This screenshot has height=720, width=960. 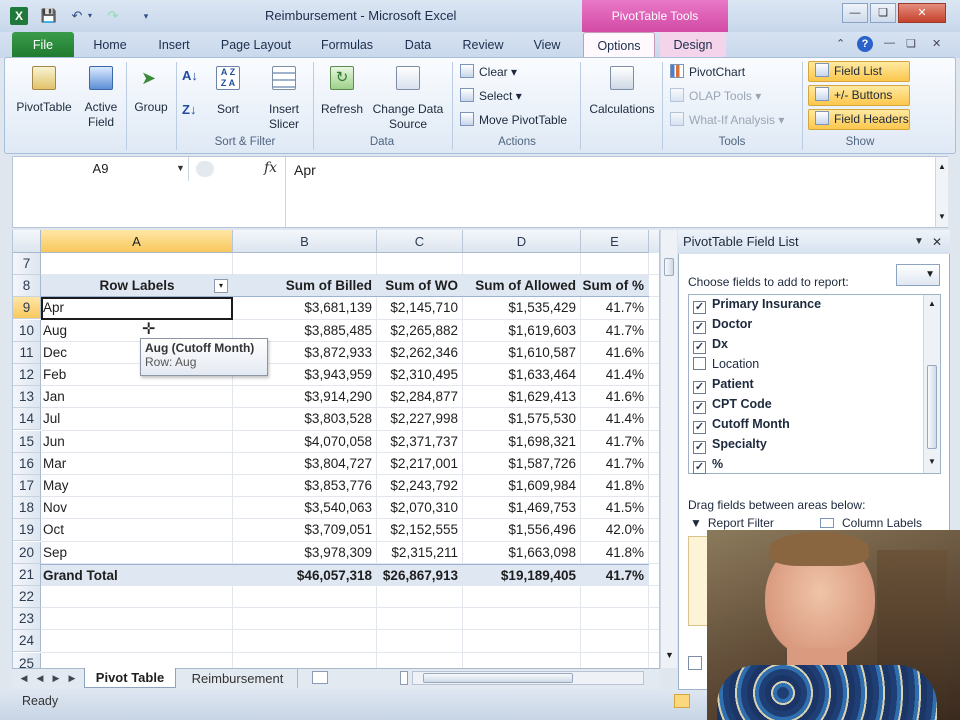 What do you see at coordinates (27, 552) in the screenshot?
I see `row-header-20: 20` at bounding box center [27, 552].